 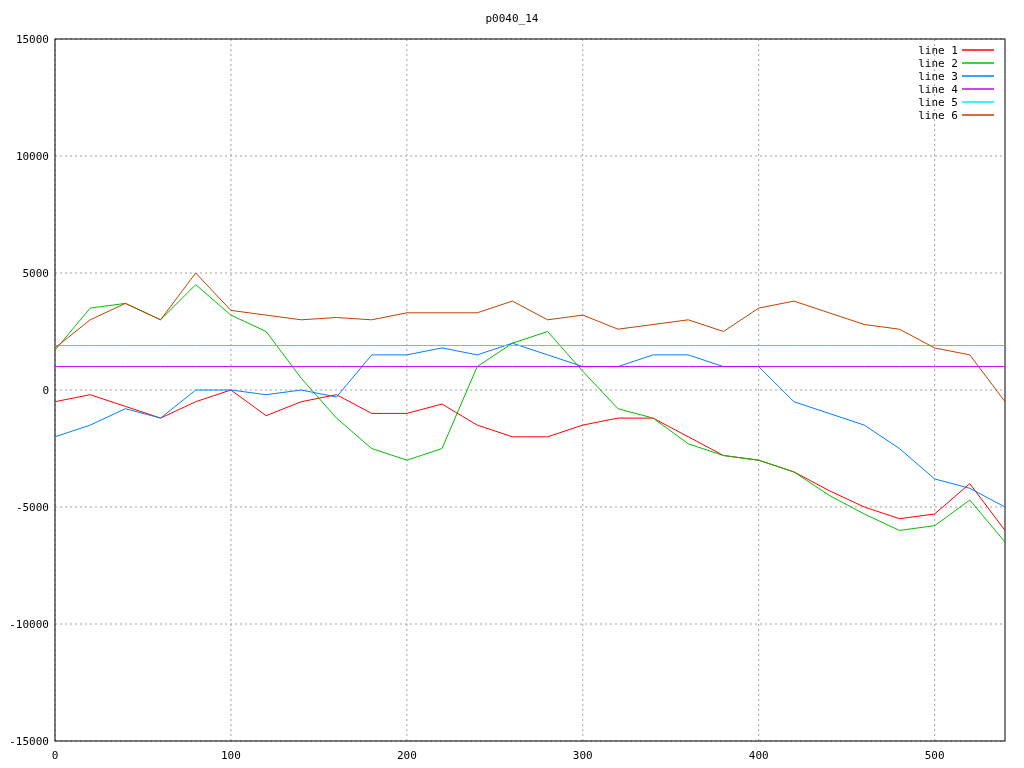 I want to click on x-tick-label: 300, so click(x=582, y=755).